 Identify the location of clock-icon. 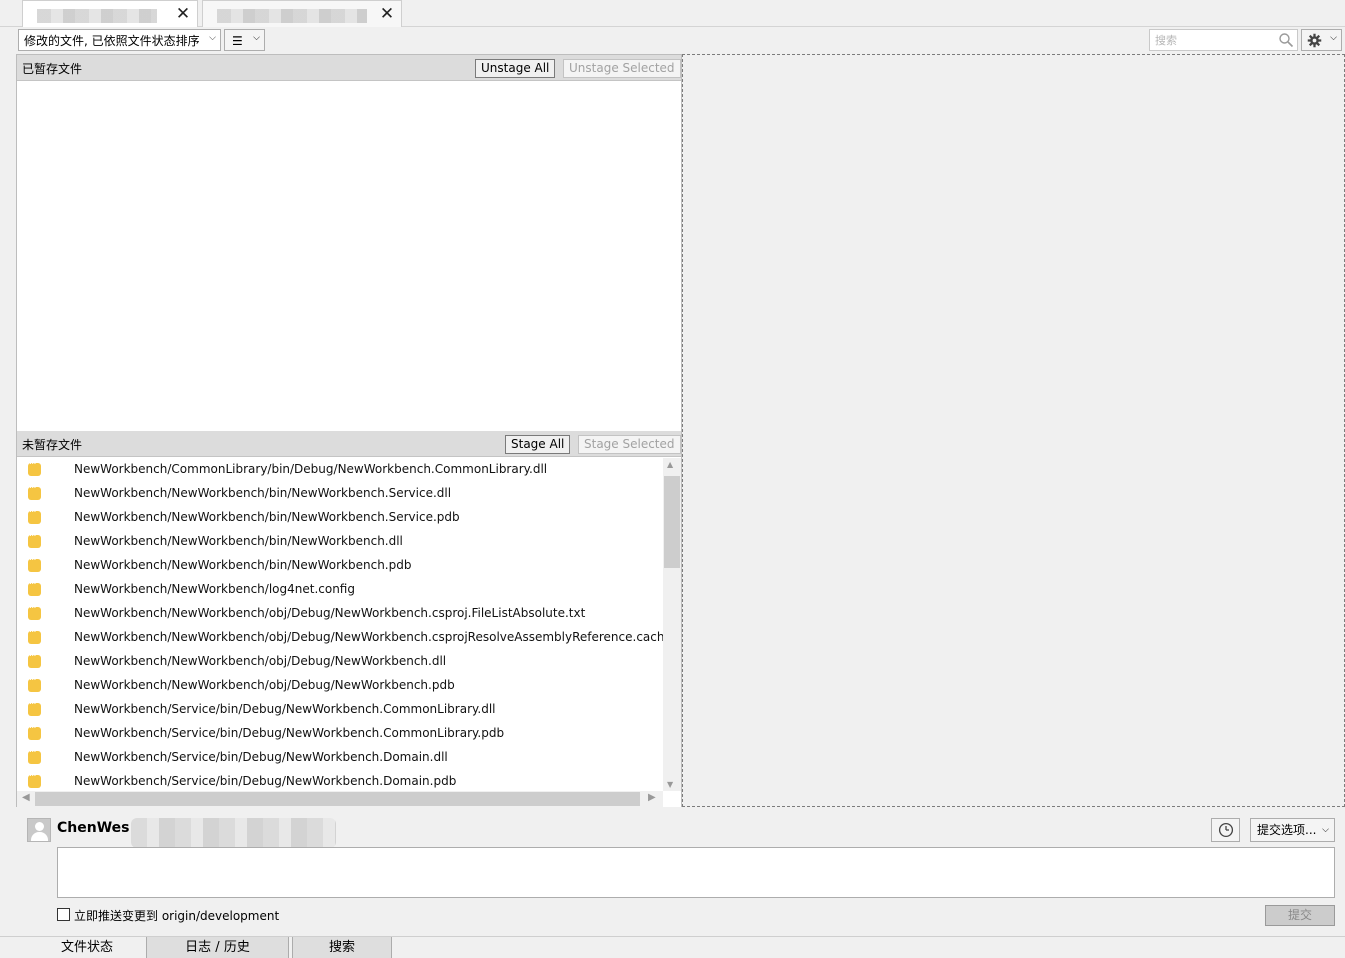
(1226, 830).